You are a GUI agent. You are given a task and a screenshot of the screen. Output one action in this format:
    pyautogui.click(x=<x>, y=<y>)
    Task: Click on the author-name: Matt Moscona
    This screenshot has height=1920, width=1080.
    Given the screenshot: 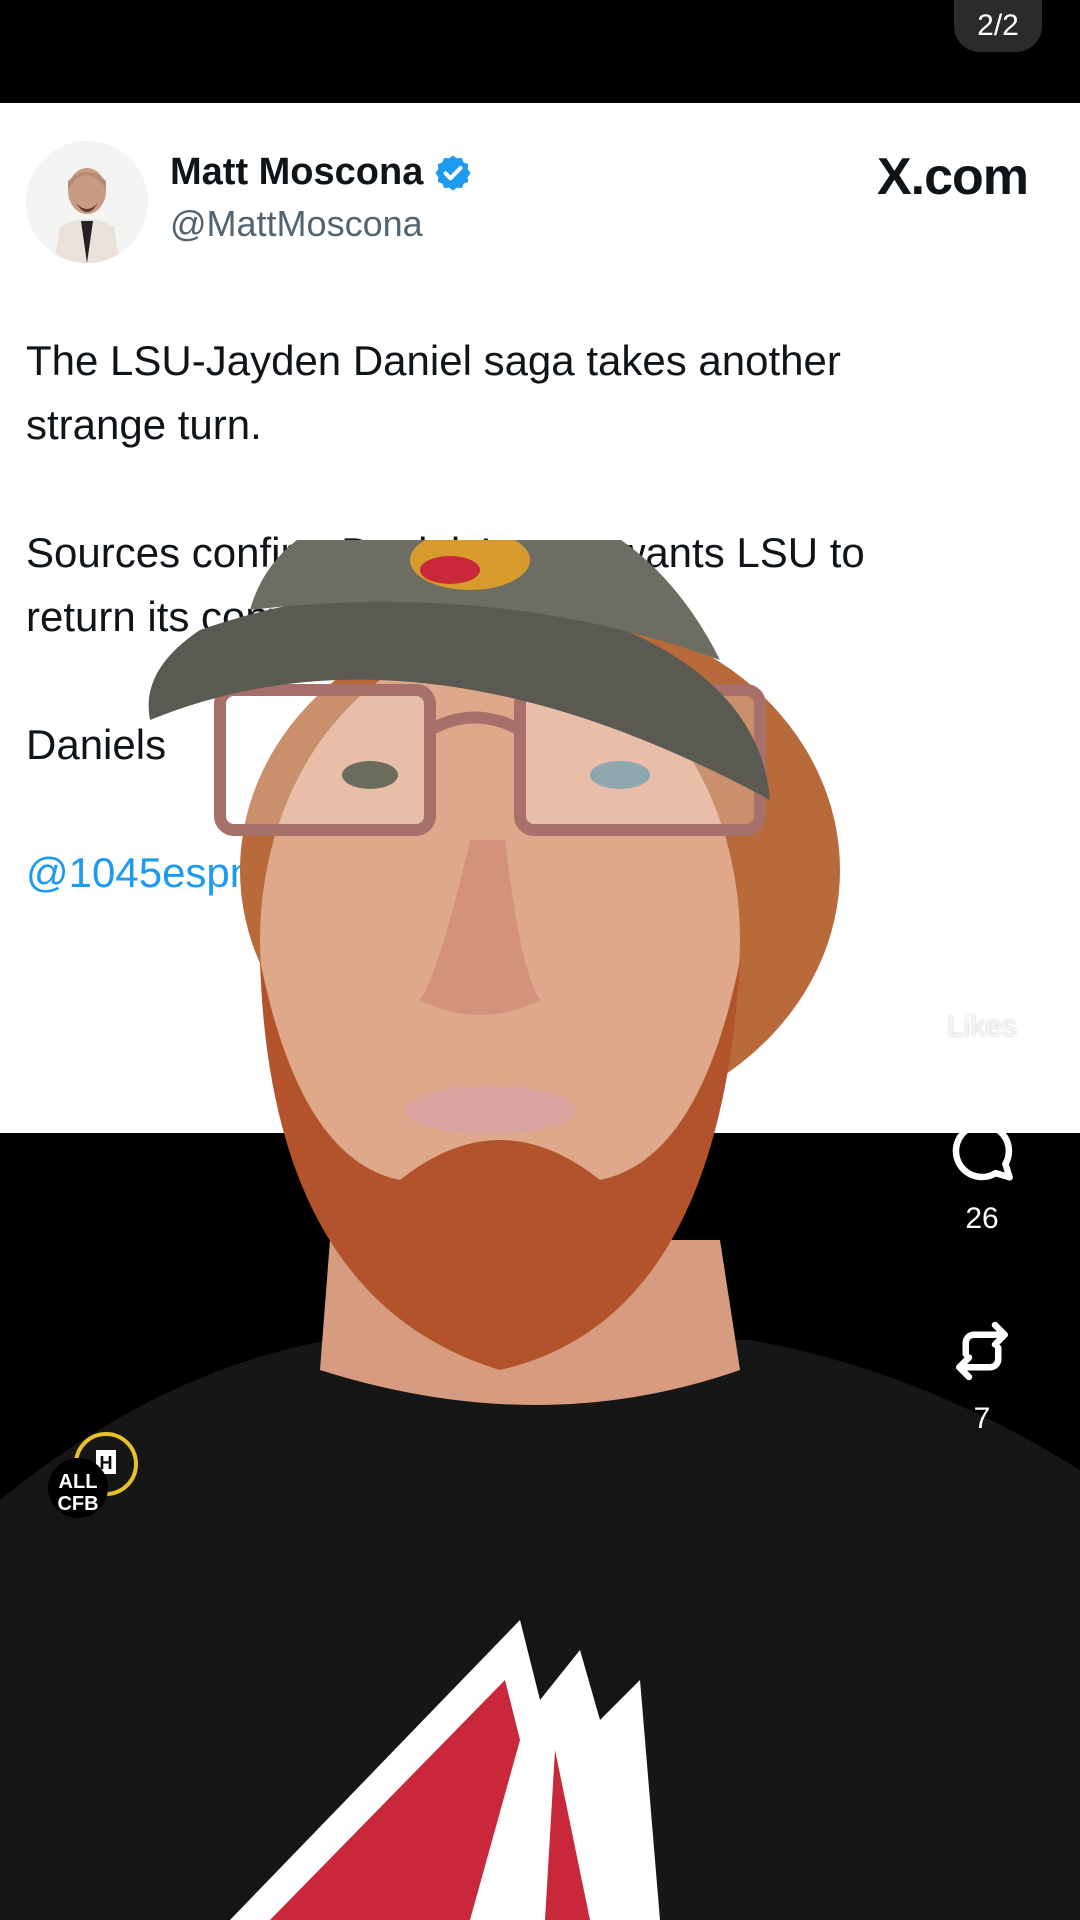 What is the action you would take?
    pyautogui.click(x=321, y=172)
    